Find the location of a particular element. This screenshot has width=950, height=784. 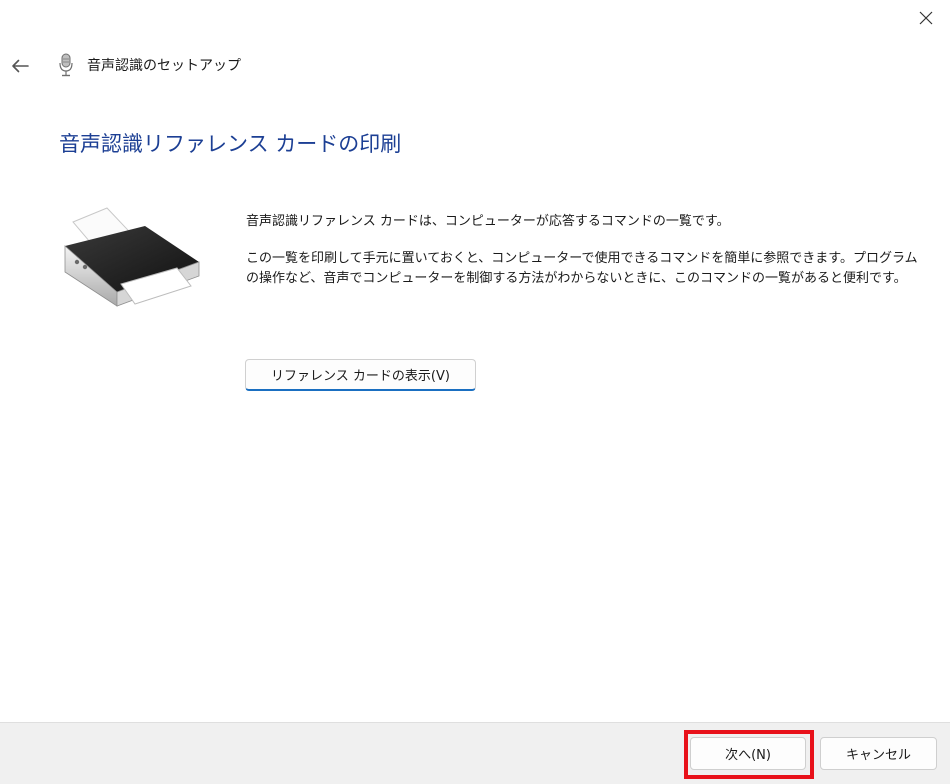

microphone-icon is located at coordinates (66, 65).